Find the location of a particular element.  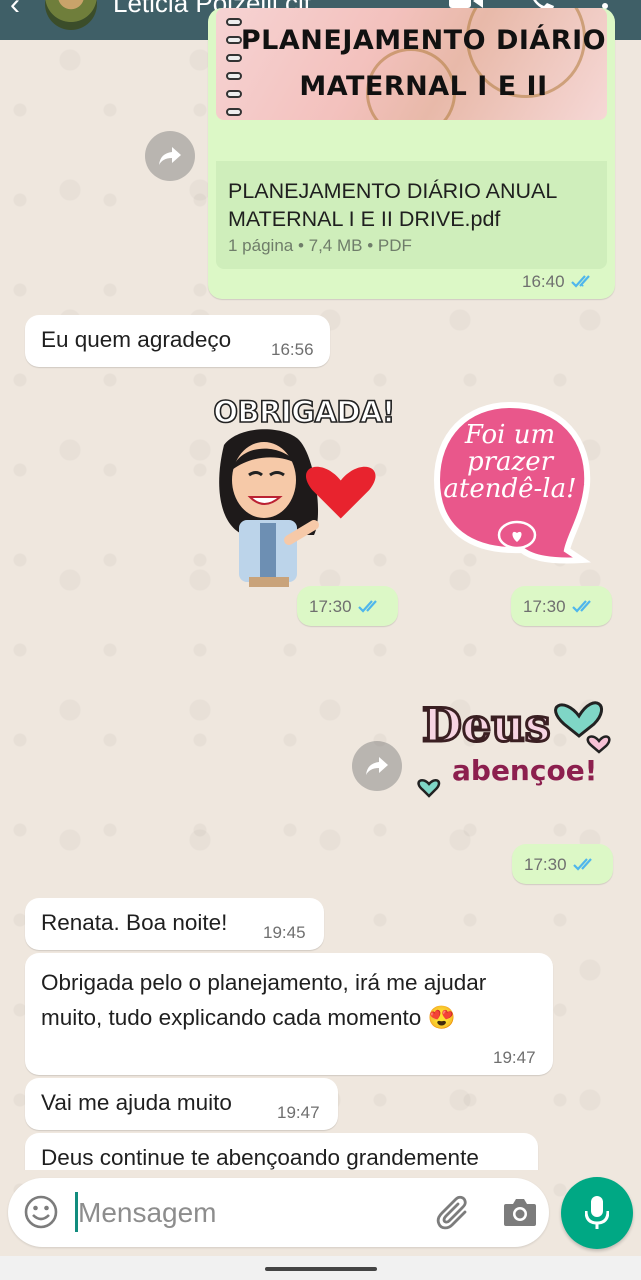

message-clip: Deus continue te abençoando grandemente is located at coordinates (320, 1151).